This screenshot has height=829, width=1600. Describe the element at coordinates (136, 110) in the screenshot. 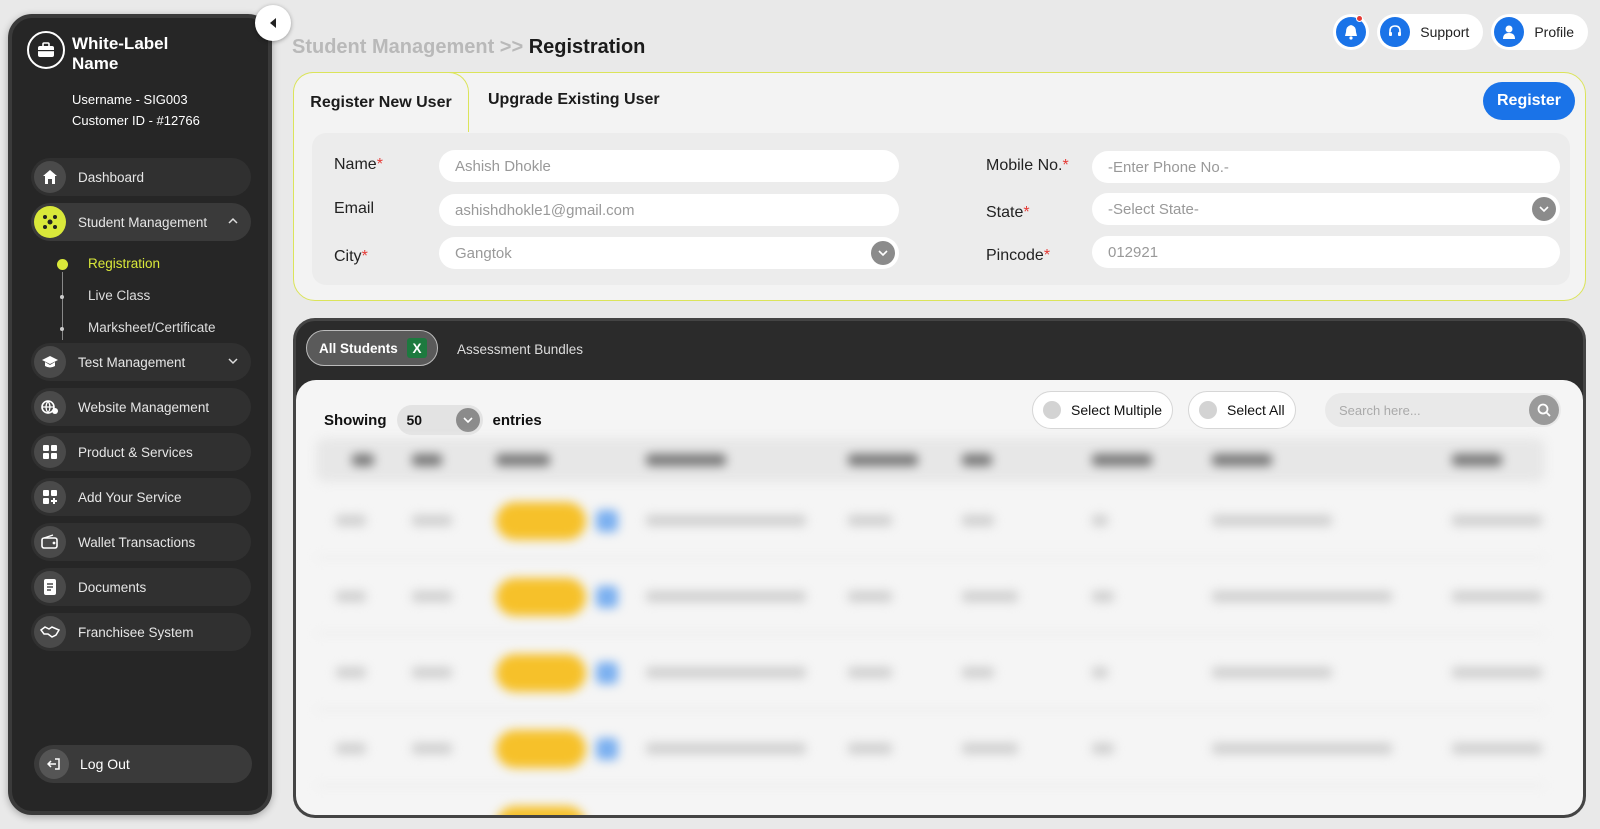

I see `user-info: Username - SIG003 Customer ID - #12766` at that location.